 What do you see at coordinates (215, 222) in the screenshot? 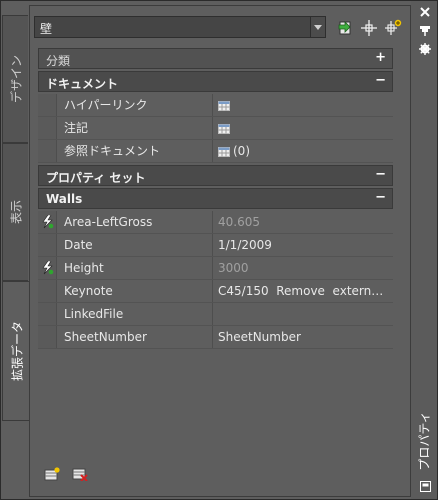
I see `property-row: Area-LeftGross 40.605` at bounding box center [215, 222].